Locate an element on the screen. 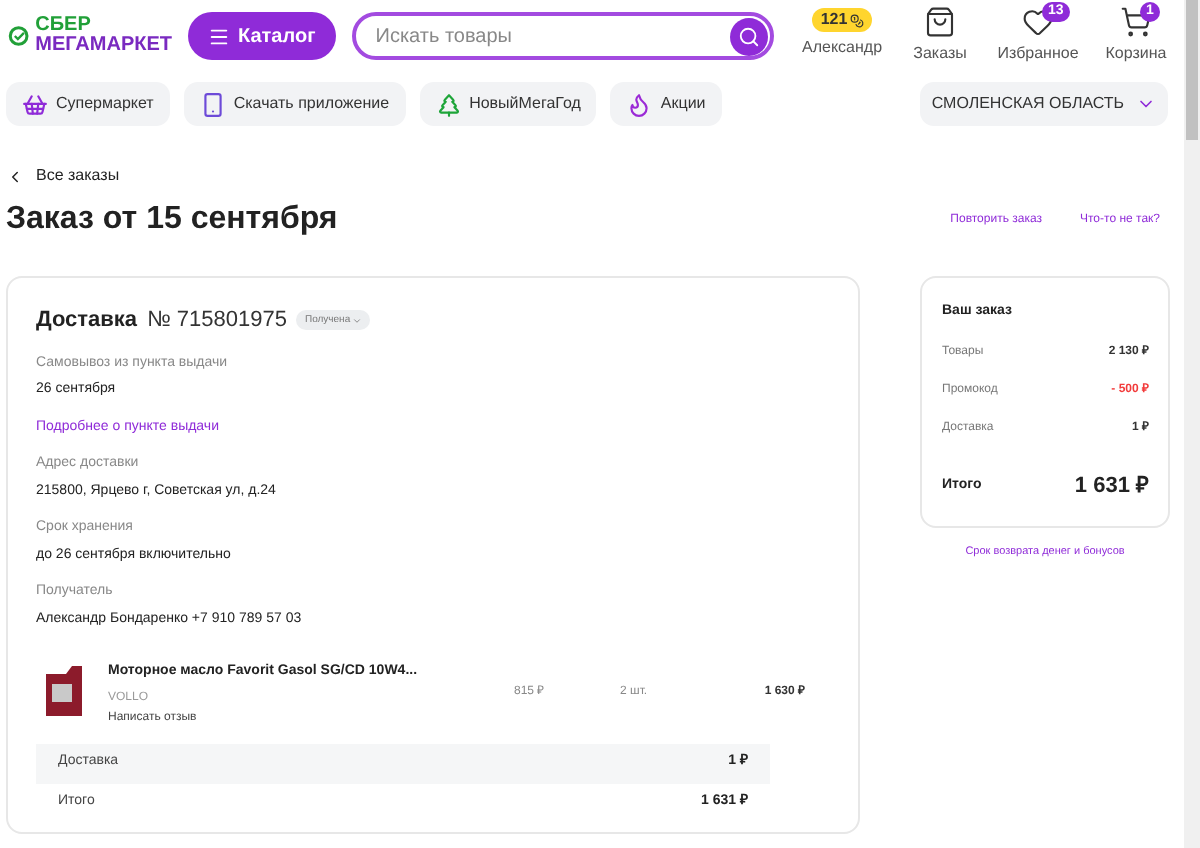 This screenshot has width=1200, height=848. nav-item: 121 Александр is located at coordinates (842, 36).